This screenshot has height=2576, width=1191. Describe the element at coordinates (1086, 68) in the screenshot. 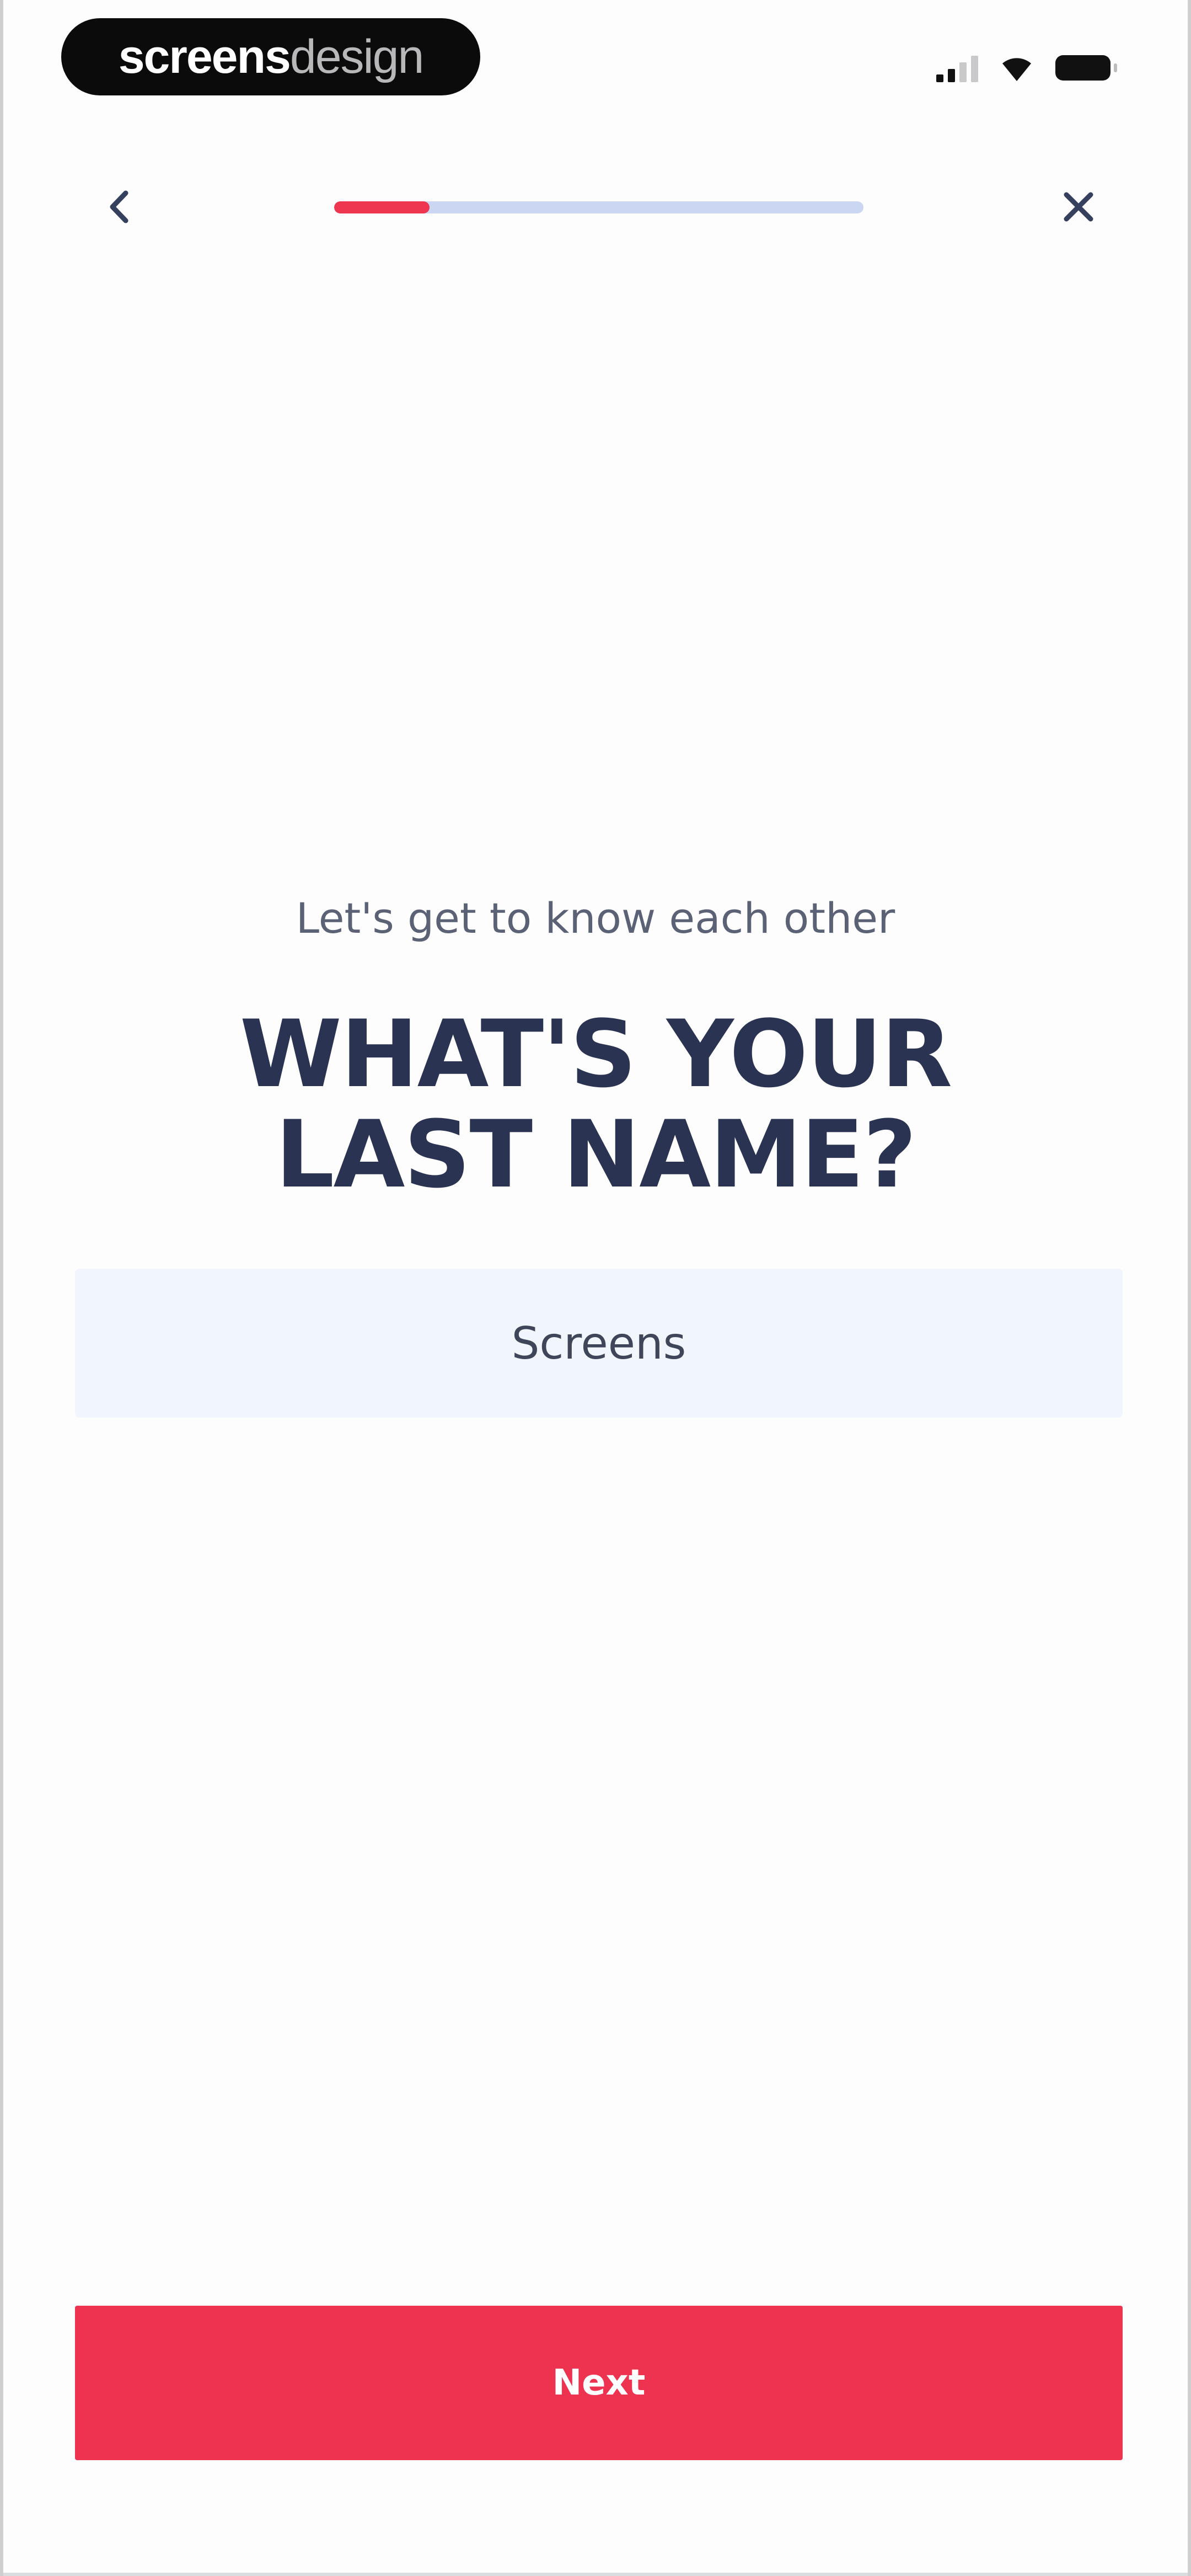

I see `battery-icon` at that location.